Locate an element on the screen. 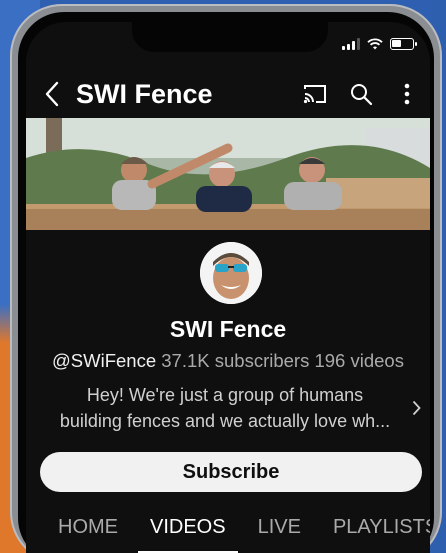 This screenshot has width=446, height=553. back-button is located at coordinates (52, 94).